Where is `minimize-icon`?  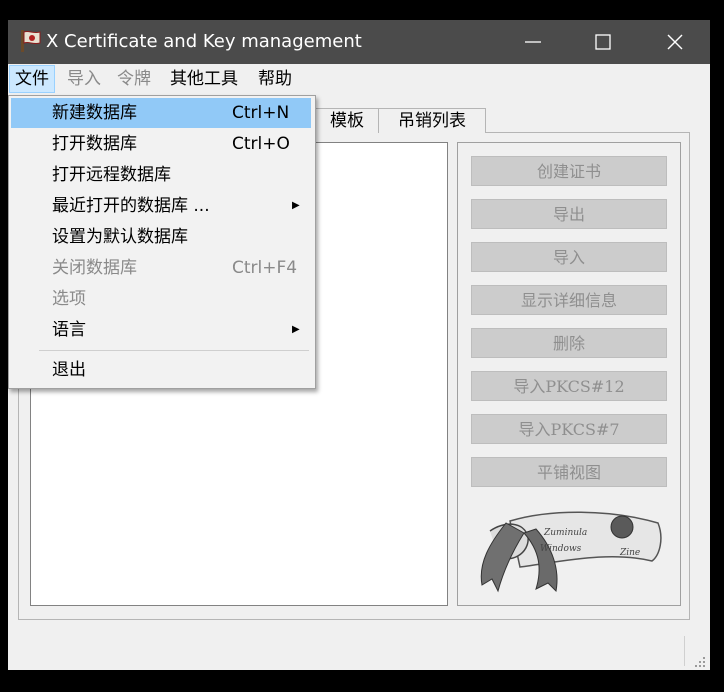
minimize-icon is located at coordinates (533, 42).